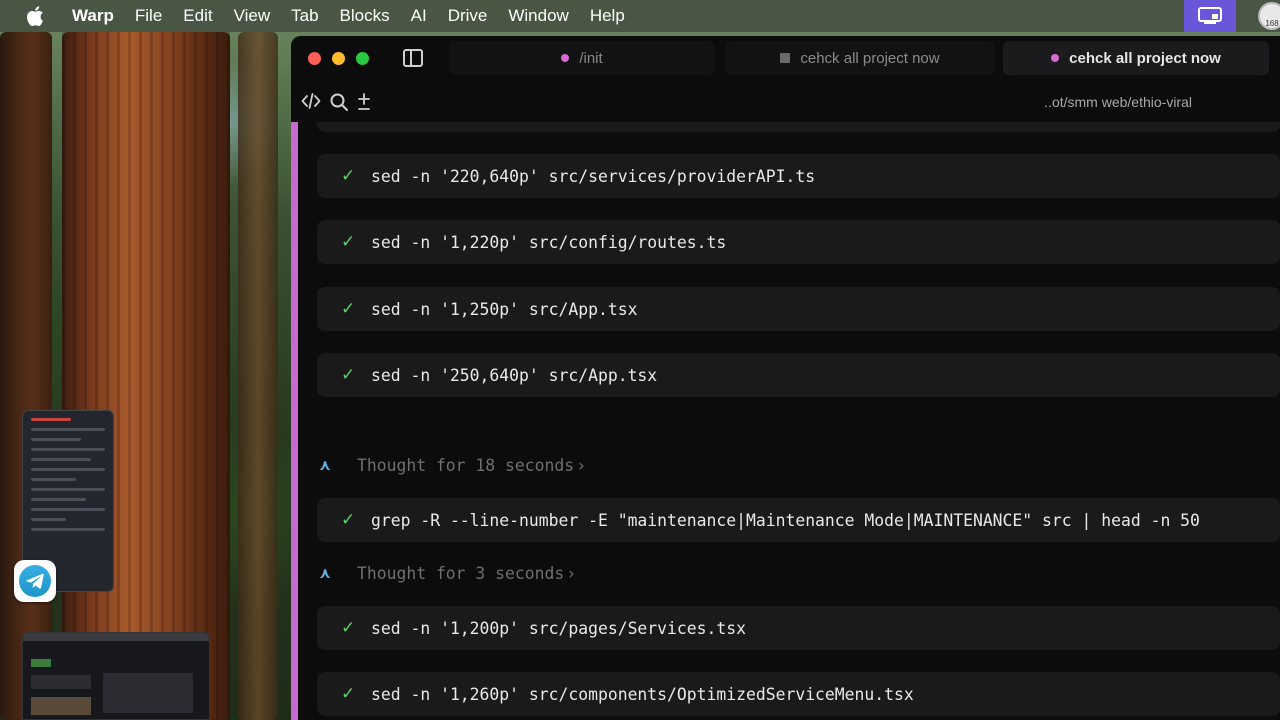 Image resolution: width=1280 pixels, height=720 pixels. I want to click on thought-row: ⋏ Thought for 18 seconds ›, so click(451, 465).